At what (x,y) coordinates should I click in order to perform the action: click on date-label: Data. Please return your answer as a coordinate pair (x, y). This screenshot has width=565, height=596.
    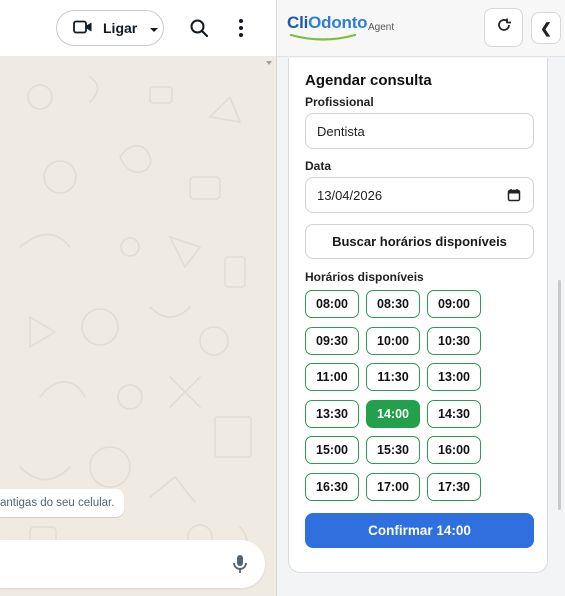
    Looking at the image, I should click on (318, 166).